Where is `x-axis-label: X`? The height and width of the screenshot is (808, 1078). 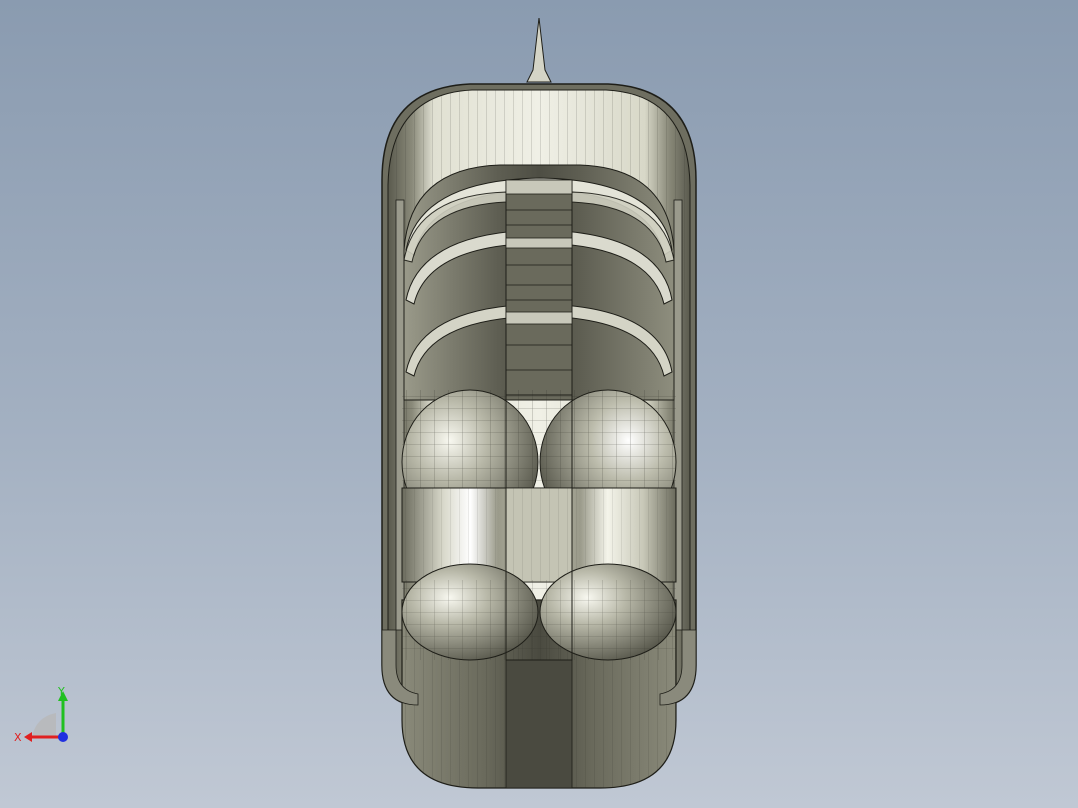 x-axis-label: X is located at coordinates (18, 737).